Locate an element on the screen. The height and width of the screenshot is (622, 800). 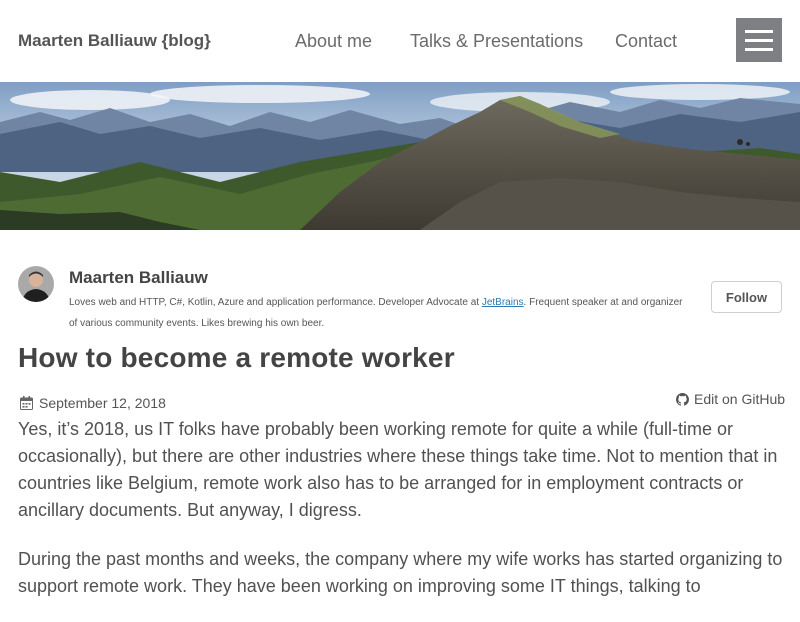
nav-talks-presentations: Talks & Presentations is located at coordinates (496, 41).